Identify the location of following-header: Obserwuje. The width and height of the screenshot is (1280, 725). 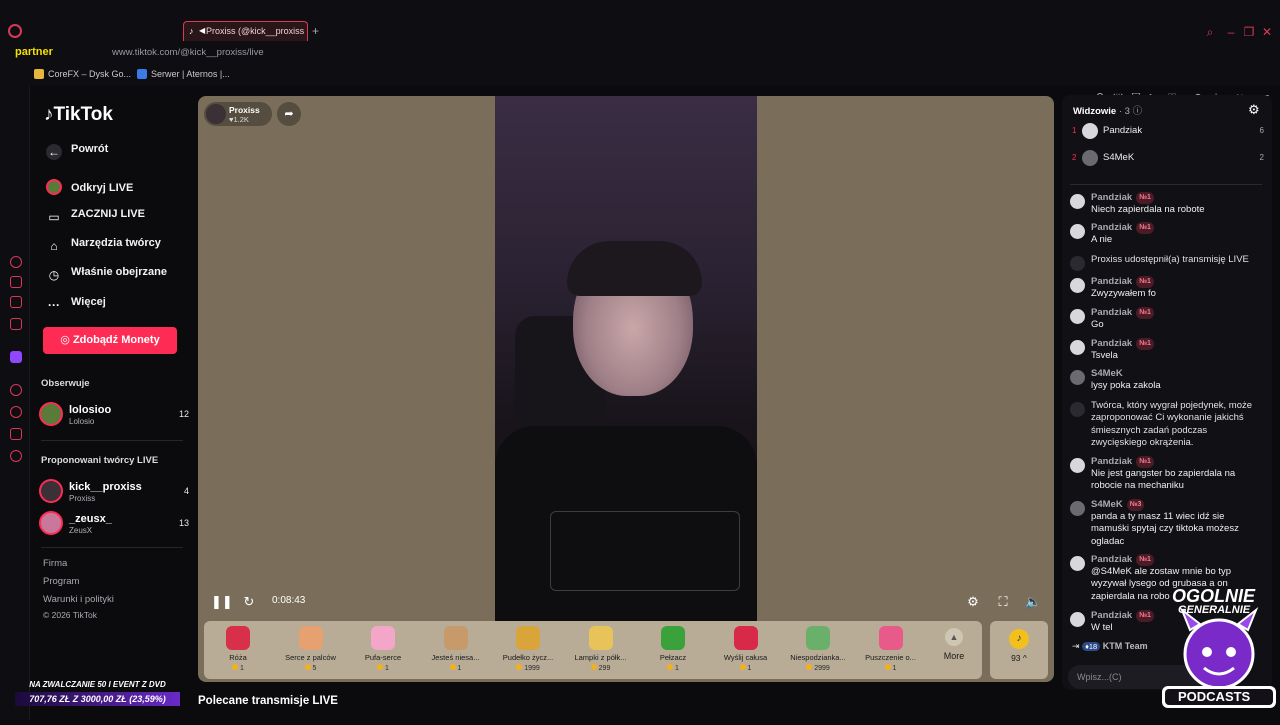
(65, 383).